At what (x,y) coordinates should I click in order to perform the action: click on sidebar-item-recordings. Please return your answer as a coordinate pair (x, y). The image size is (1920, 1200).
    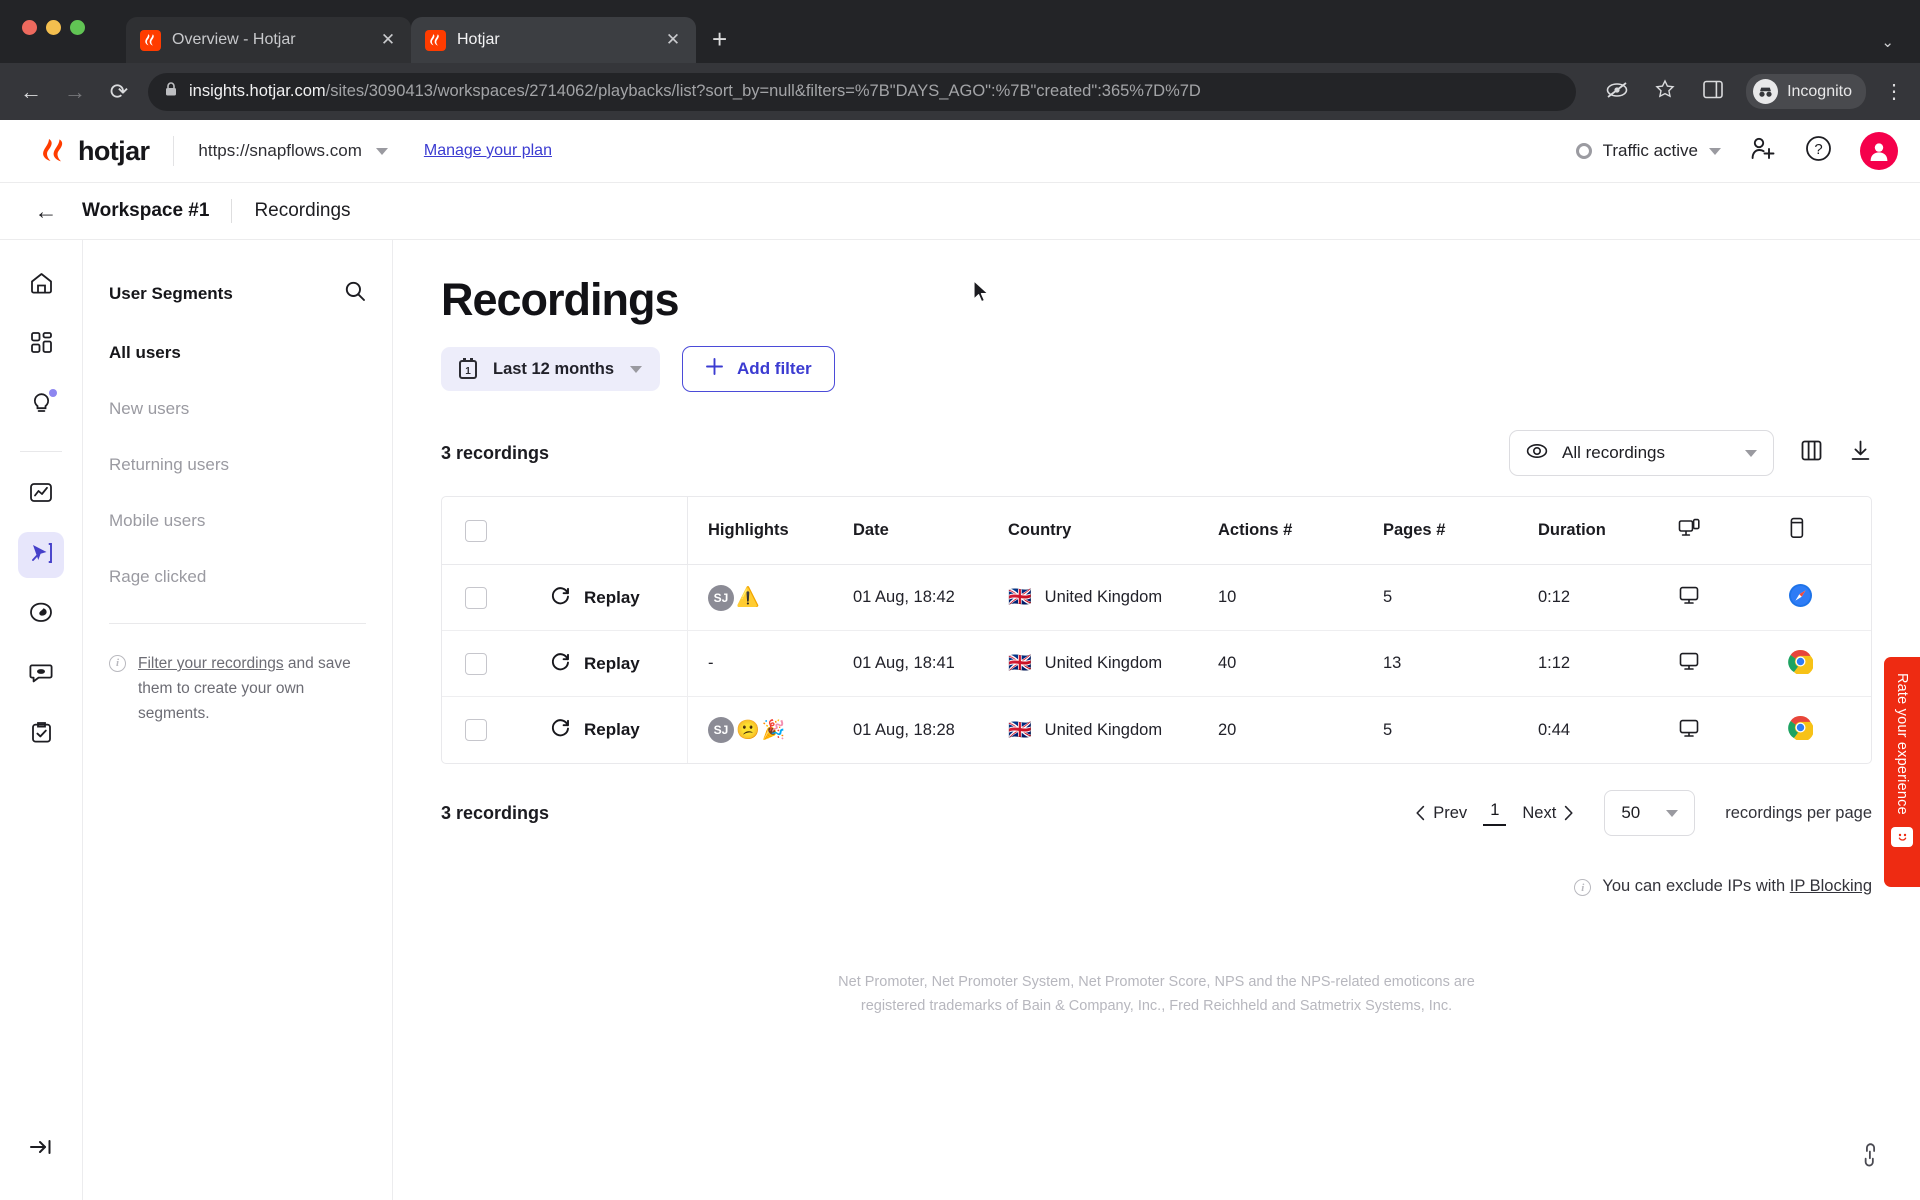
    Looking at the image, I should click on (41, 555).